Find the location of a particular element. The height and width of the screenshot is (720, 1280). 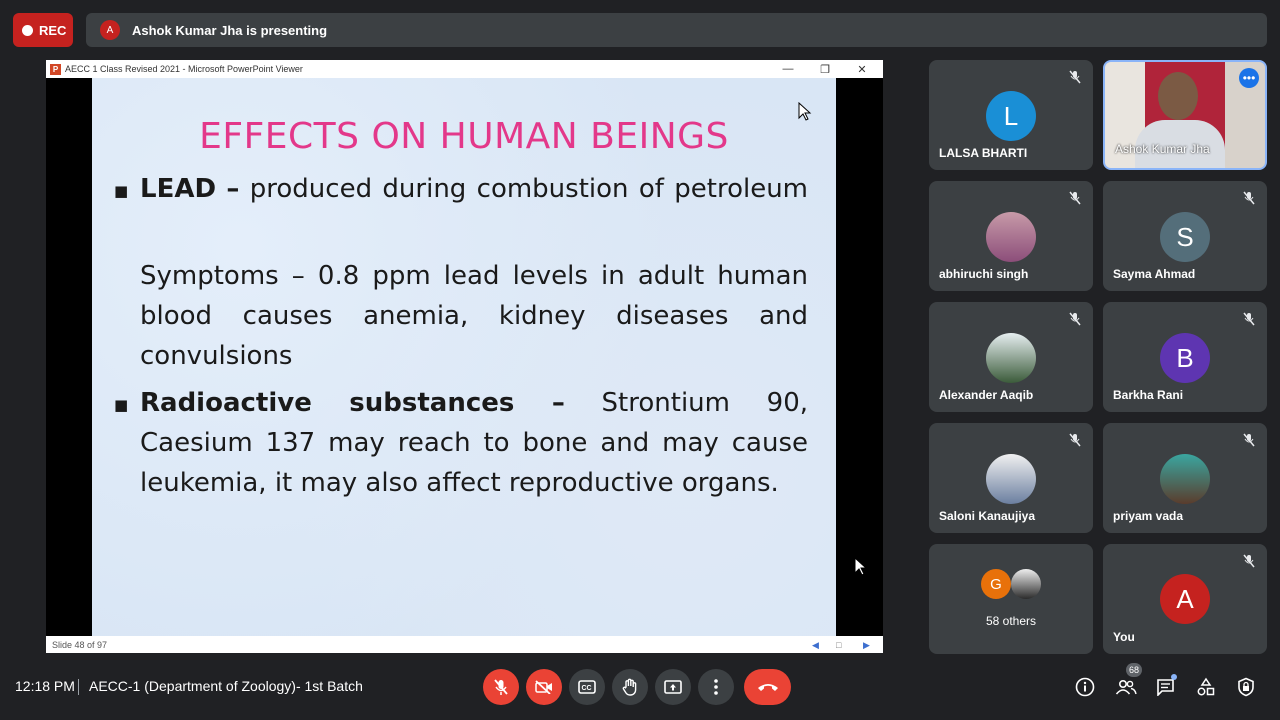

participant-name: Ashok Kumar Jha is located at coordinates (1162, 149).